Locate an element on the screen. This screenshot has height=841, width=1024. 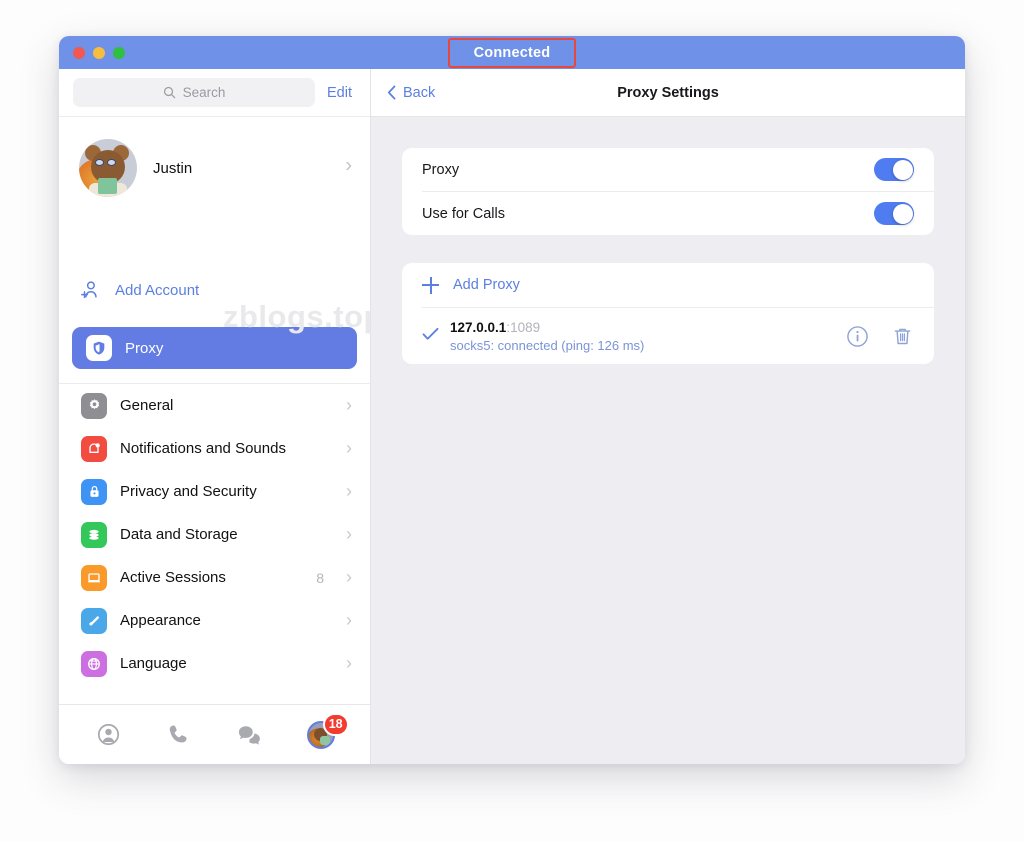
gear-icon is located at coordinates (94, 405).